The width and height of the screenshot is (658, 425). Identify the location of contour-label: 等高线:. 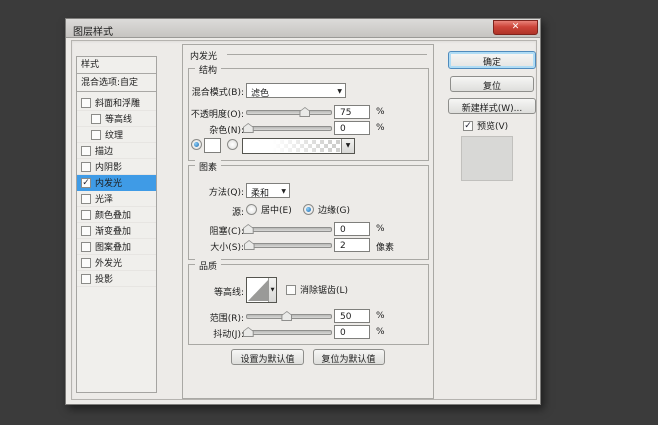
(228, 293).